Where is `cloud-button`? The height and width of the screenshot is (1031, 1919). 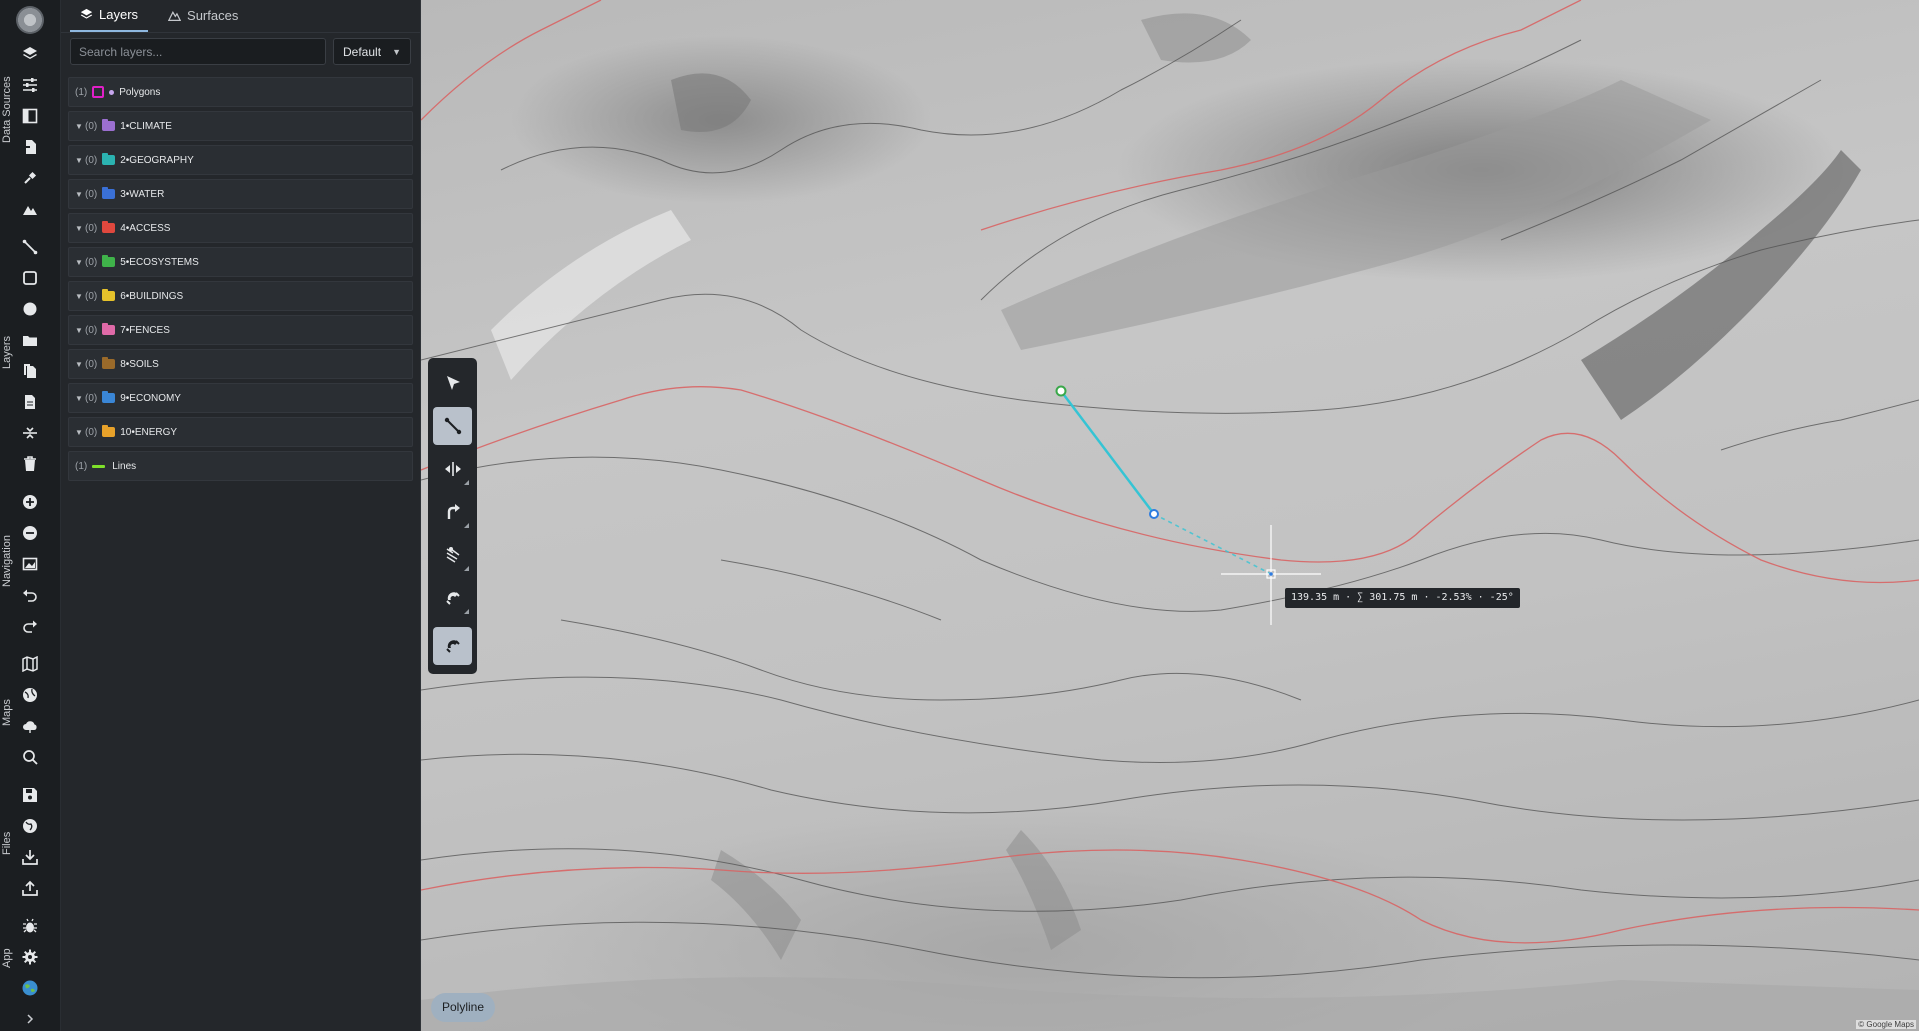
cloud-button is located at coordinates (30, 726).